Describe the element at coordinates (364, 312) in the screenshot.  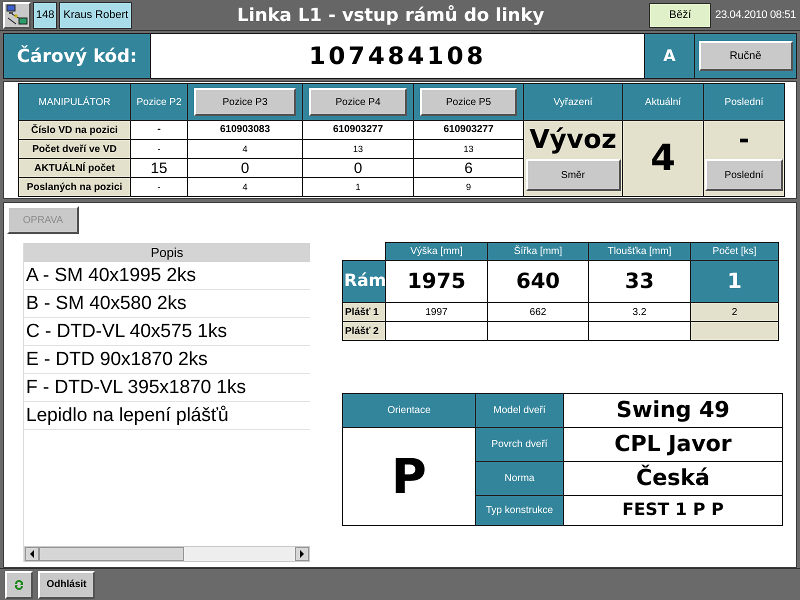
I see `row-label: Plášť 1` at that location.